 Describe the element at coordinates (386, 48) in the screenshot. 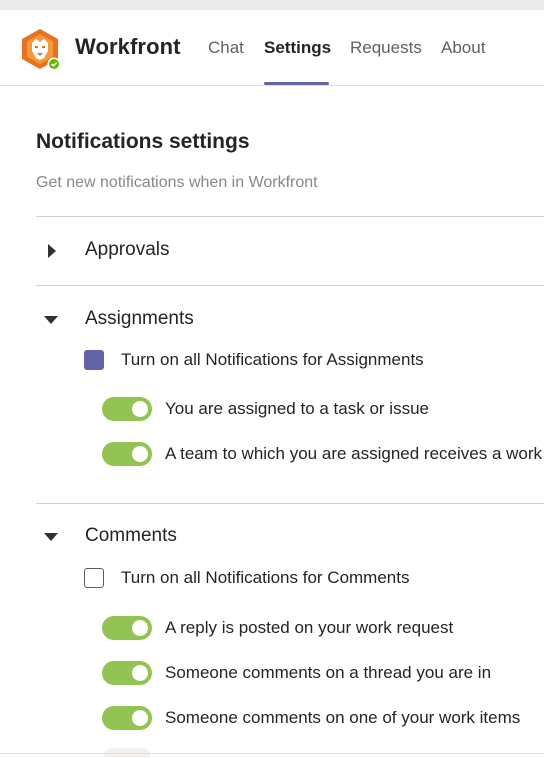

I see `tab-requests: Requests` at that location.